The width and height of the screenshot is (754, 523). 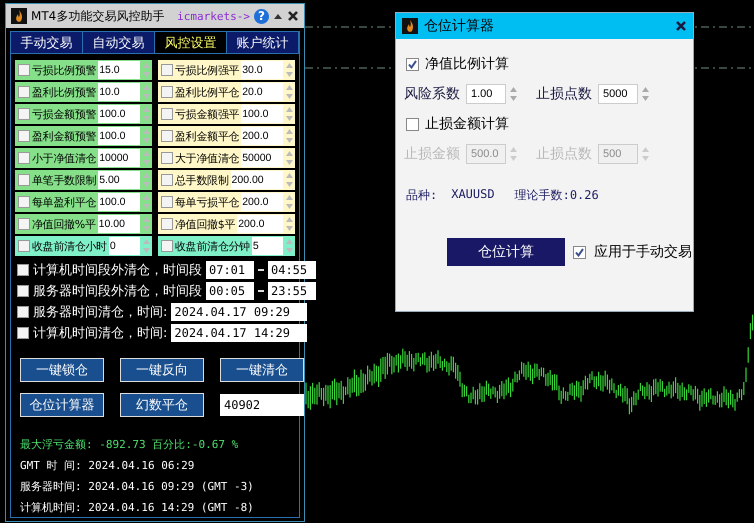 What do you see at coordinates (64, 224) in the screenshot?
I see `rule-label: 净值回撤%平` at bounding box center [64, 224].